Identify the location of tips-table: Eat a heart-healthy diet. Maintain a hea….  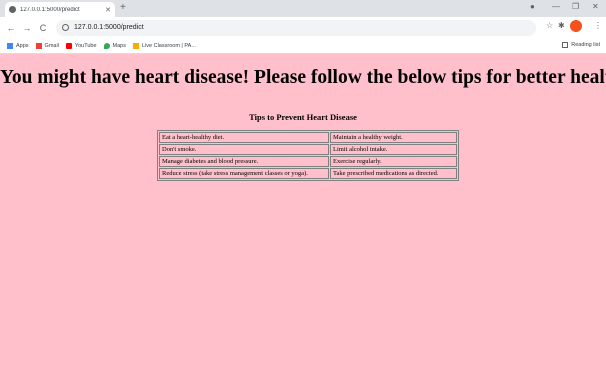
(308, 155).